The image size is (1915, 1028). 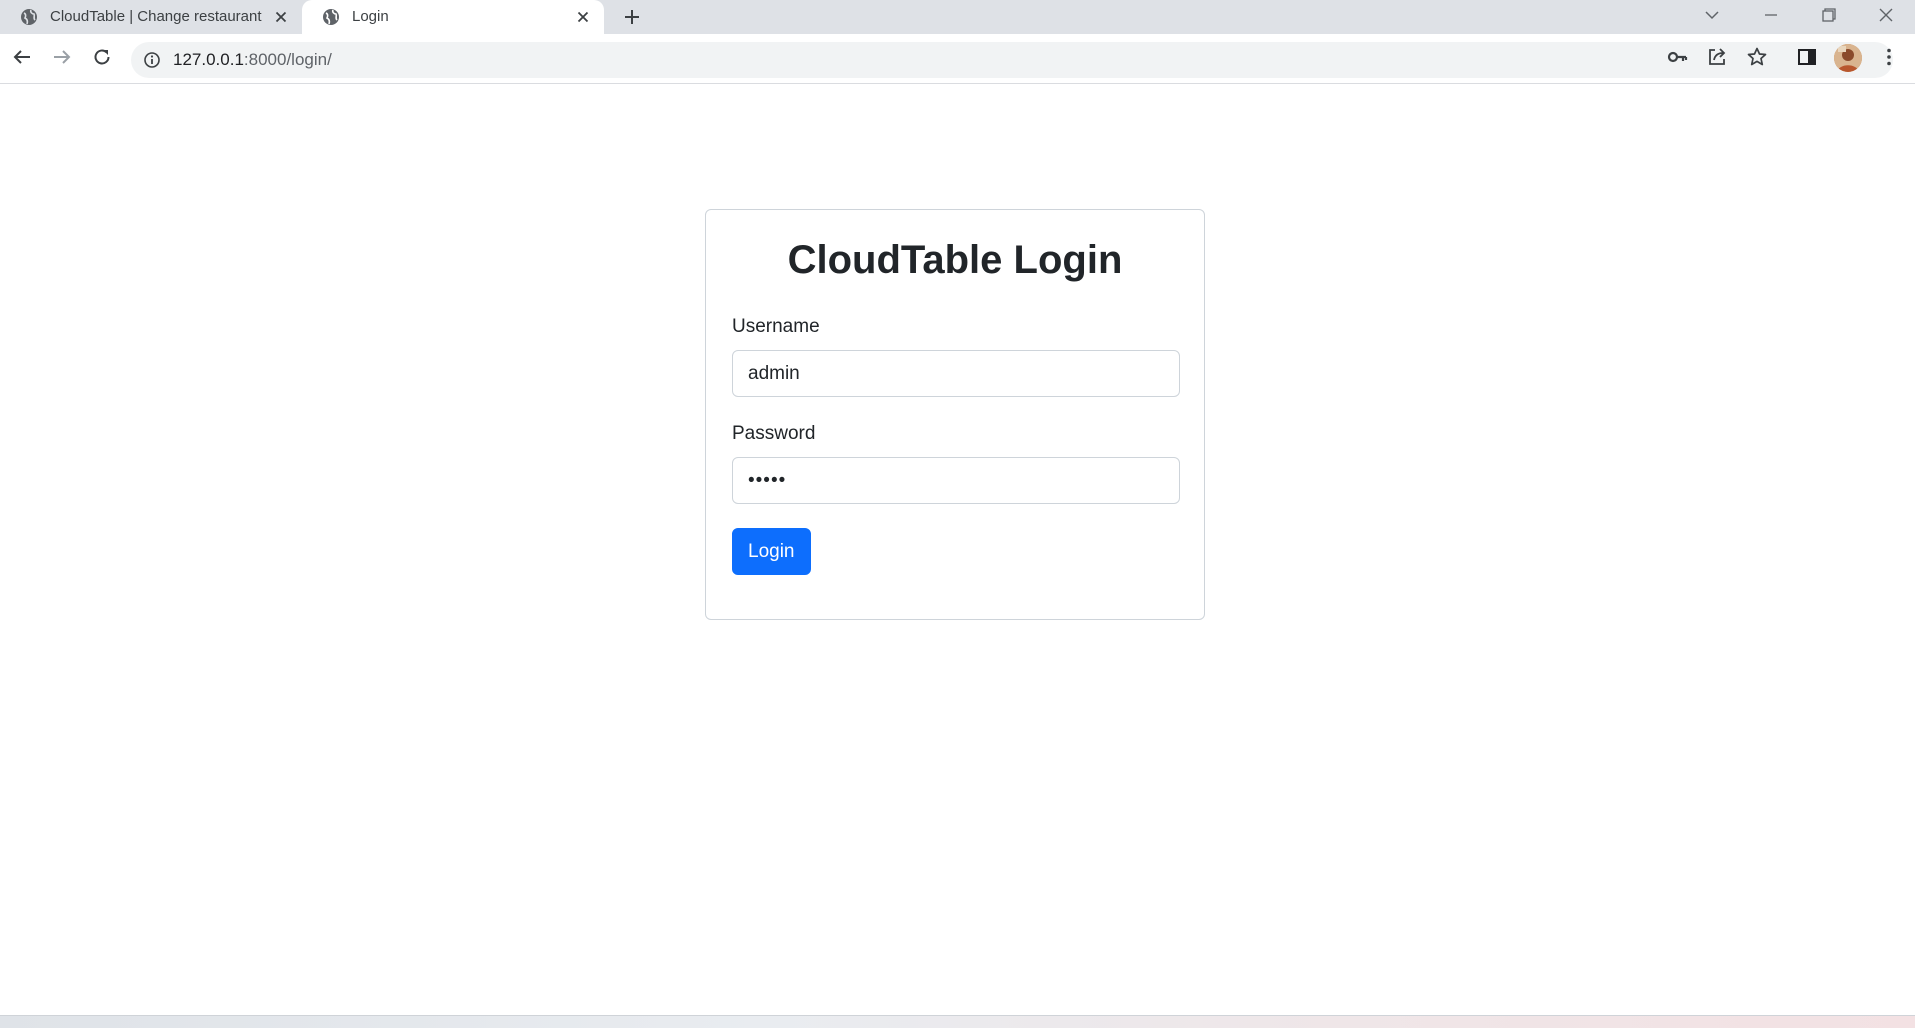 I want to click on tab-title: CloudTable | Change restaurant |, so click(x=157, y=16).